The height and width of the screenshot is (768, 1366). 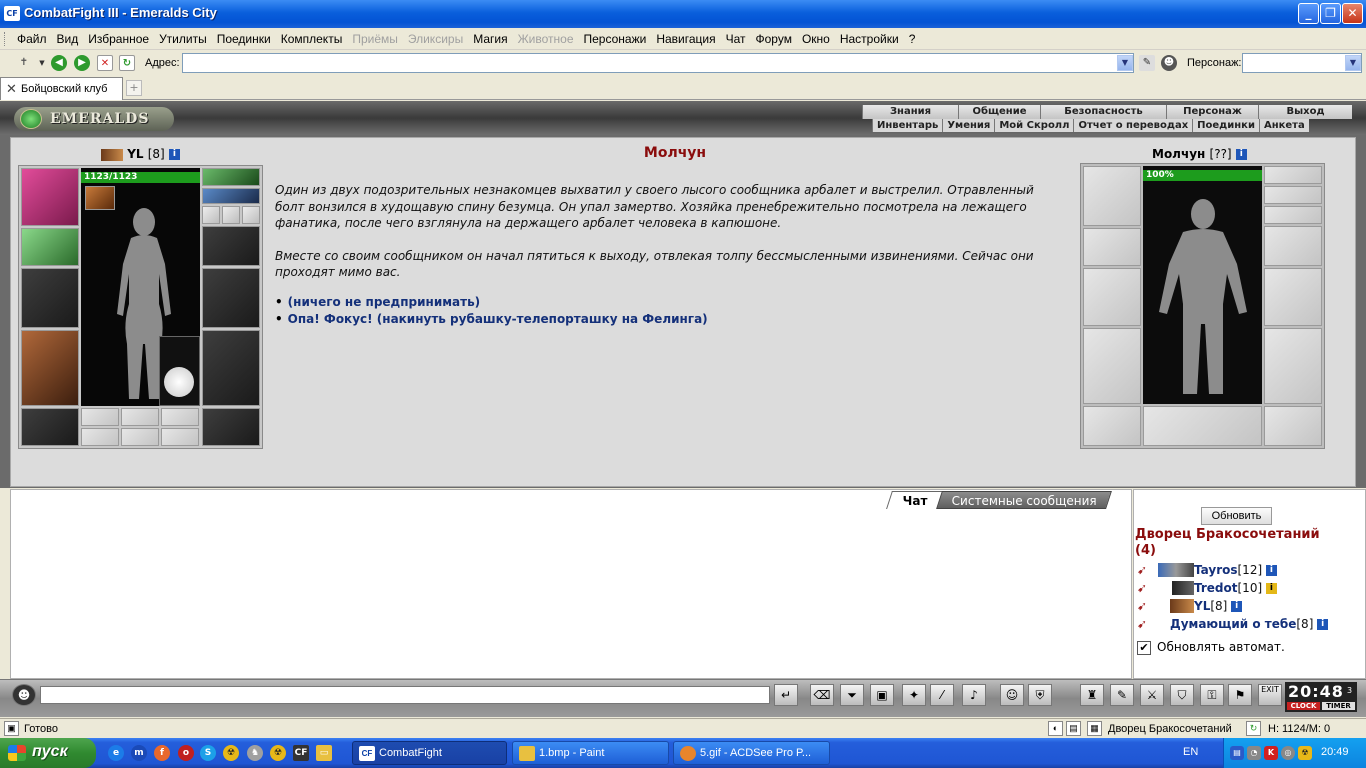 What do you see at coordinates (590, 753) in the screenshot?
I see `task-paint: 1.bmp - Paint` at bounding box center [590, 753].